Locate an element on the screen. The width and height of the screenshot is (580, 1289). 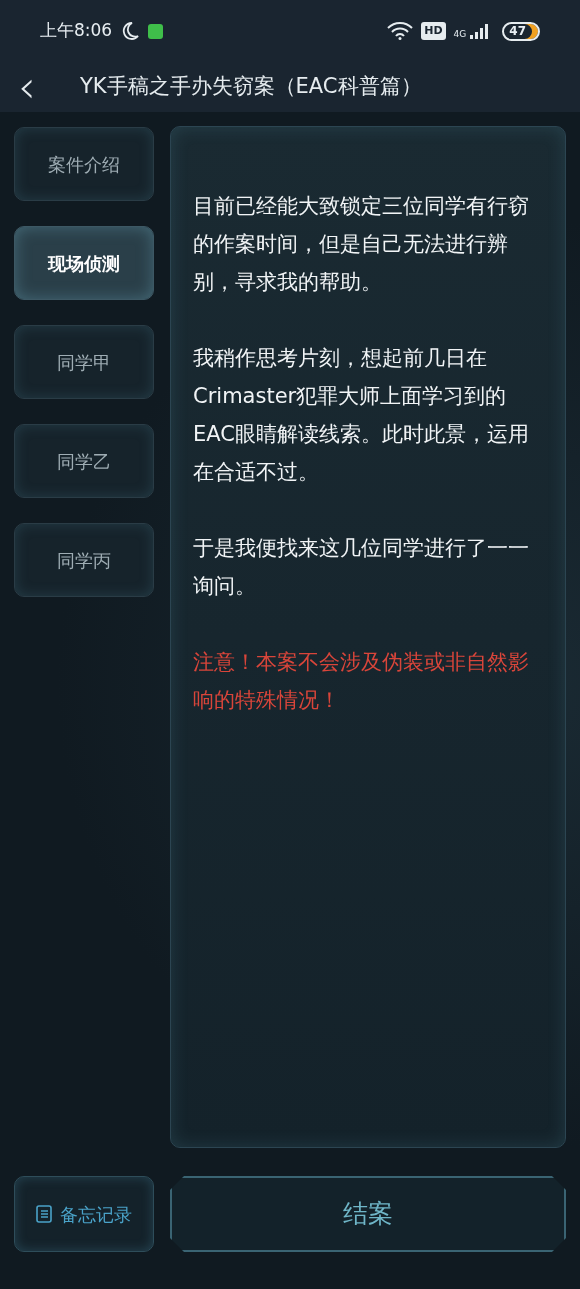
sidebar-tab: 同学甲 is located at coordinates (84, 362).